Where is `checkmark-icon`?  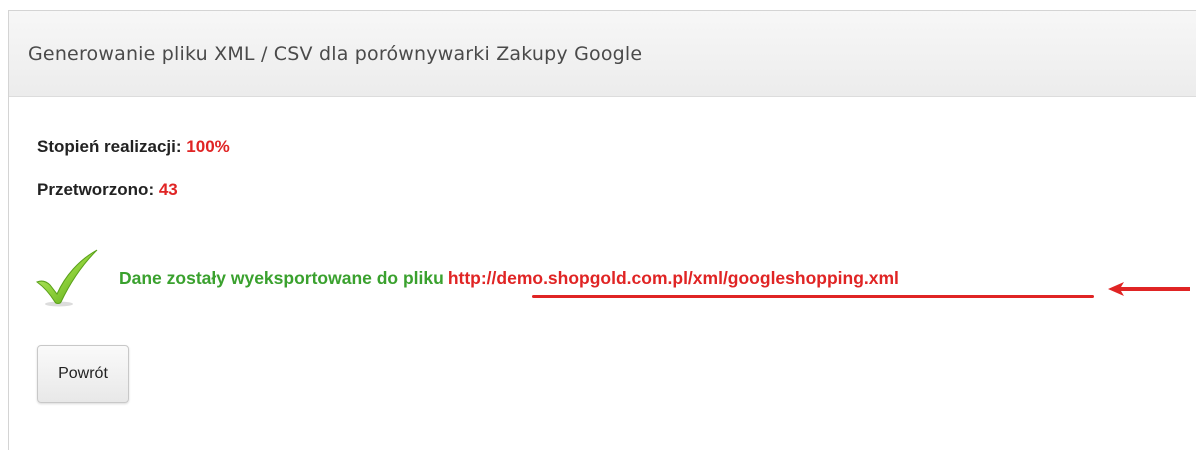
checkmark-icon is located at coordinates (66, 278).